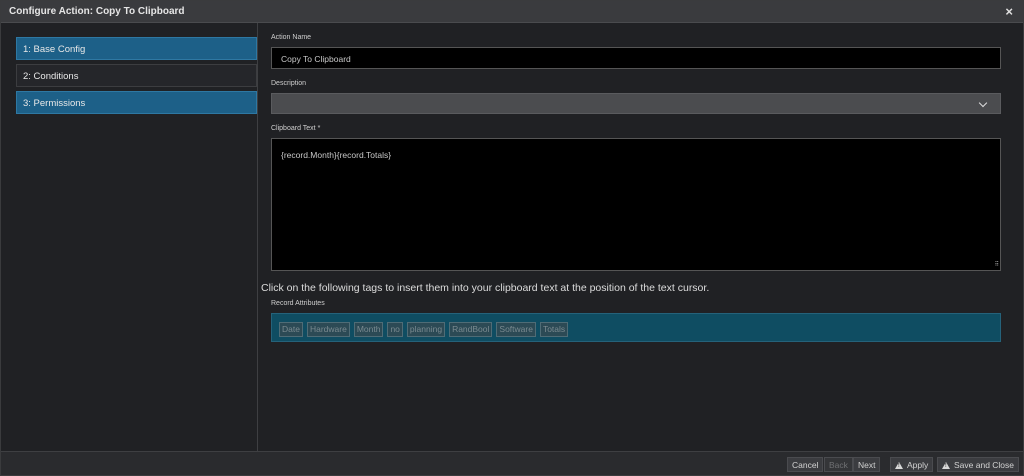 The height and width of the screenshot is (476, 1024). I want to click on nav-item-conditions: 2: Conditions, so click(136, 75).